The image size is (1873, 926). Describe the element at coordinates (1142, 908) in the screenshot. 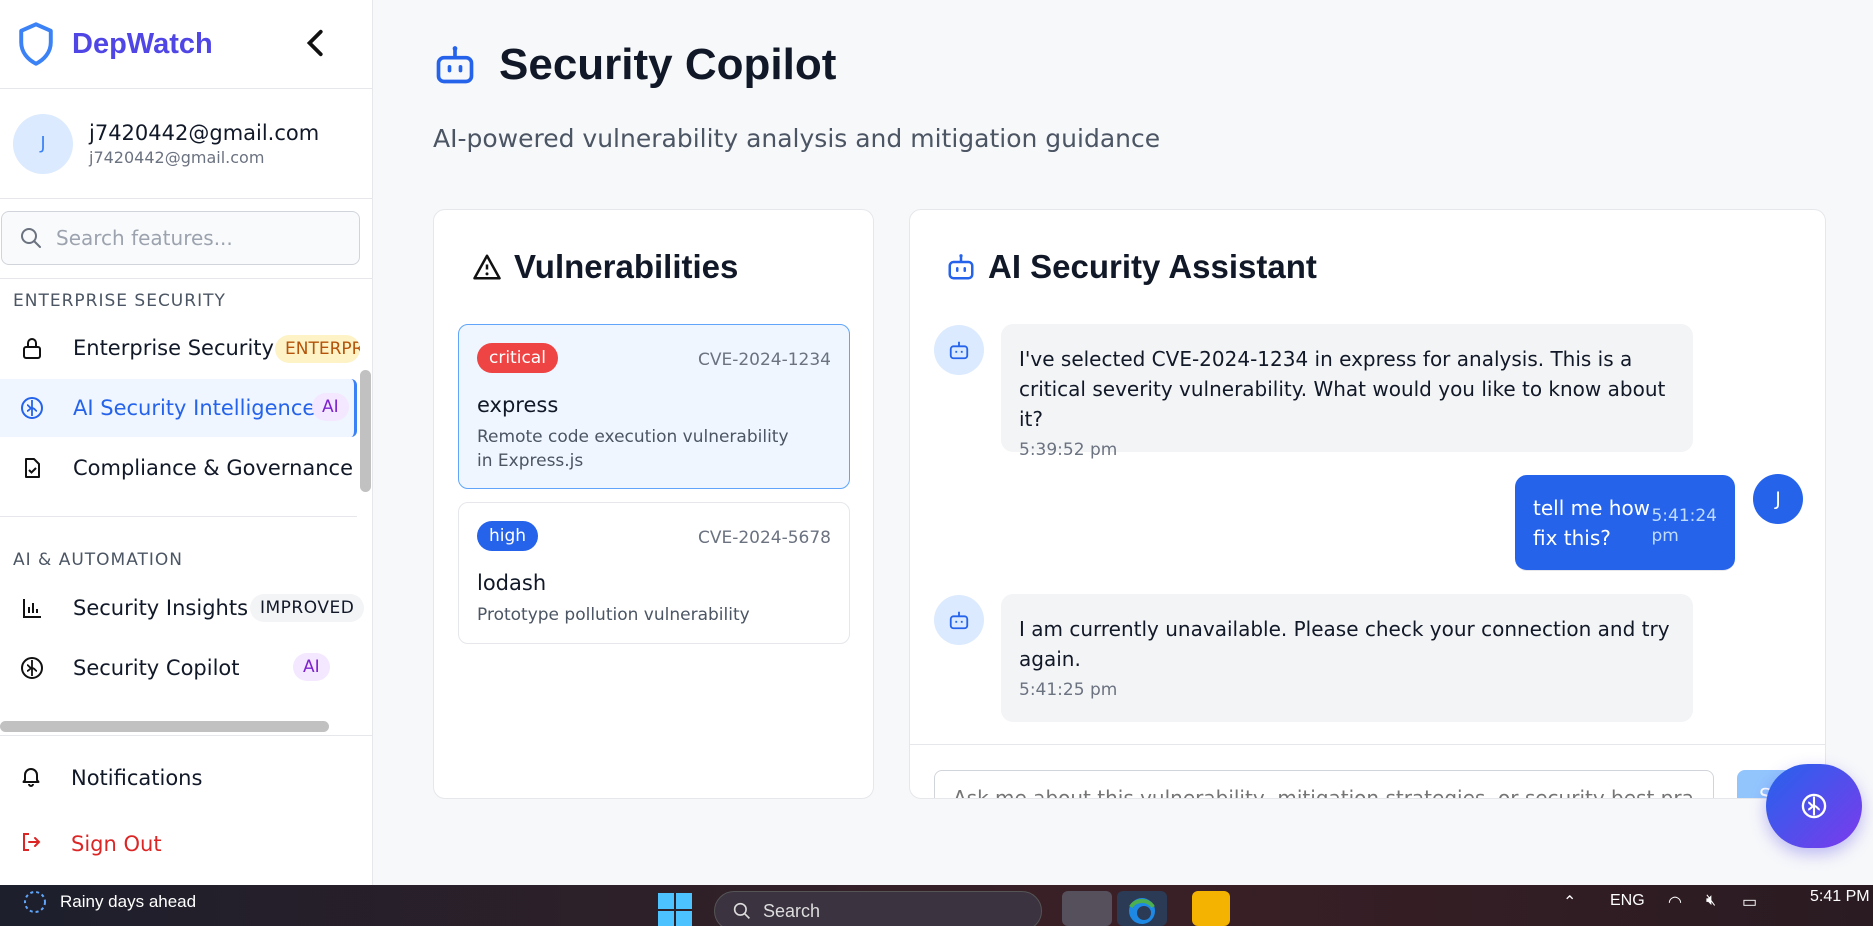

I see `edge-browser-icon` at that location.